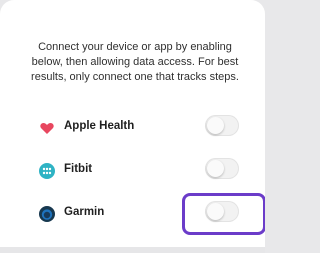 The image size is (320, 253). I want to click on fitbit-toggle, so click(222, 168).